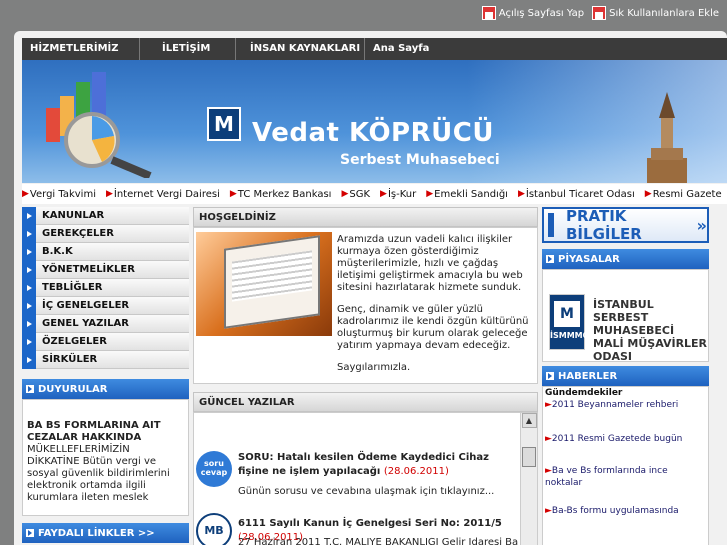 This screenshot has height=545, width=727. Describe the element at coordinates (163, 194) in the screenshot. I see `link-internet-vergi: ▶ İnternet Vergi Dairesi` at that location.